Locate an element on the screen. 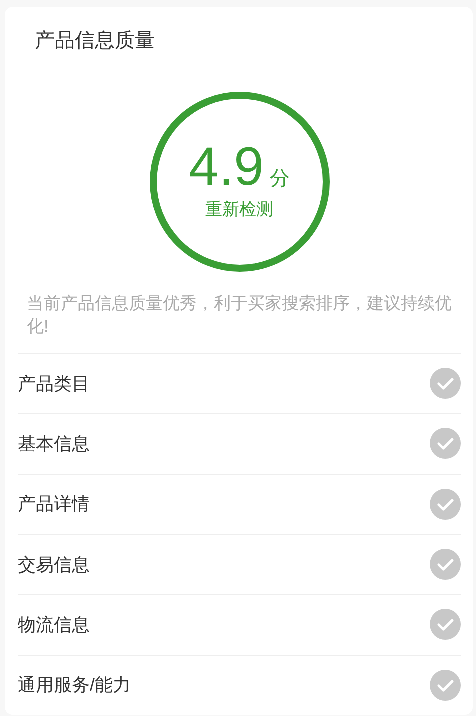 This screenshot has width=476, height=716. score-value: 4.9 is located at coordinates (226, 167).